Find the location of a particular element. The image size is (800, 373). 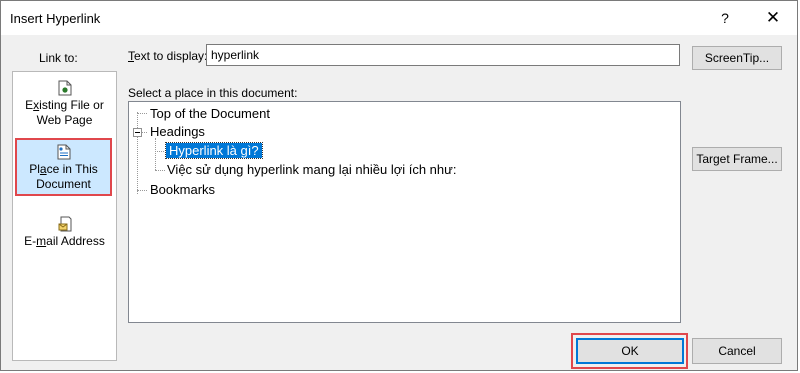

text-to-display-input is located at coordinates (443, 55).